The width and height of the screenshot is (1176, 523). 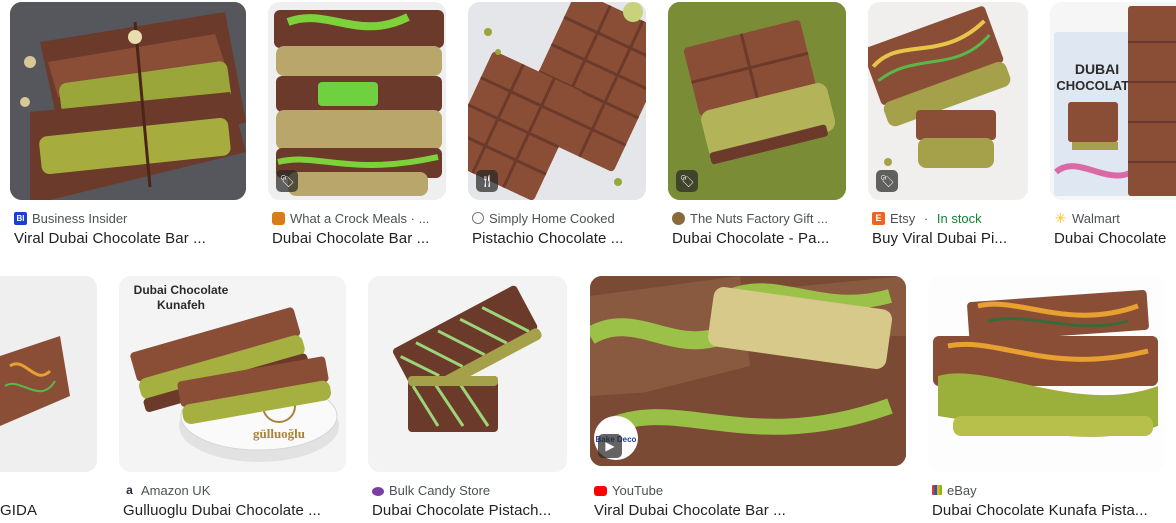 I want to click on result-source: BI Business Insider, so click(x=130, y=218).